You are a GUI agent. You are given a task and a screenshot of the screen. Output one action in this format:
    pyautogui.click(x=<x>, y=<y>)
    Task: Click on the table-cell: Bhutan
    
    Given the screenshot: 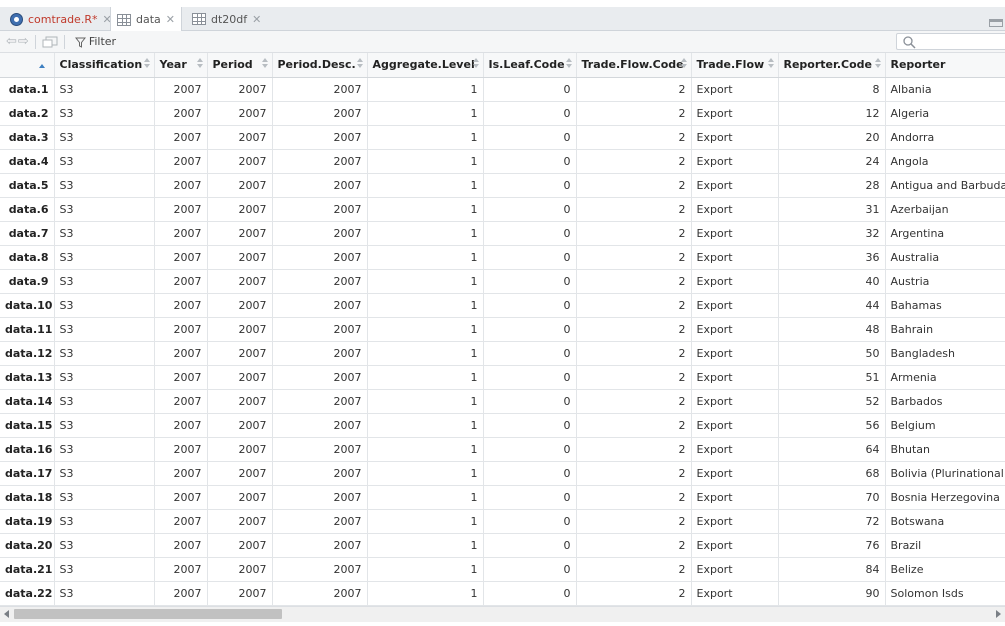 What is the action you would take?
    pyautogui.click(x=945, y=449)
    